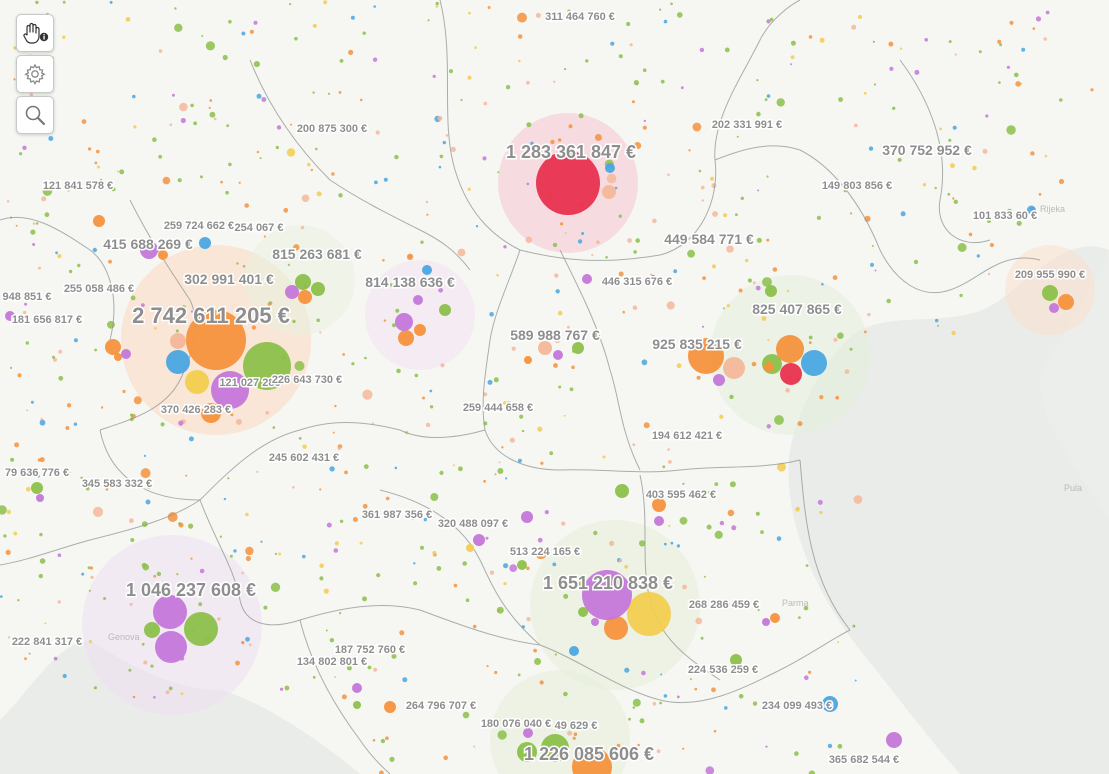 This screenshot has width=1109, height=774. Describe the element at coordinates (148, 244) in the screenshot. I see `amount-label: 415 688 269 €` at that location.